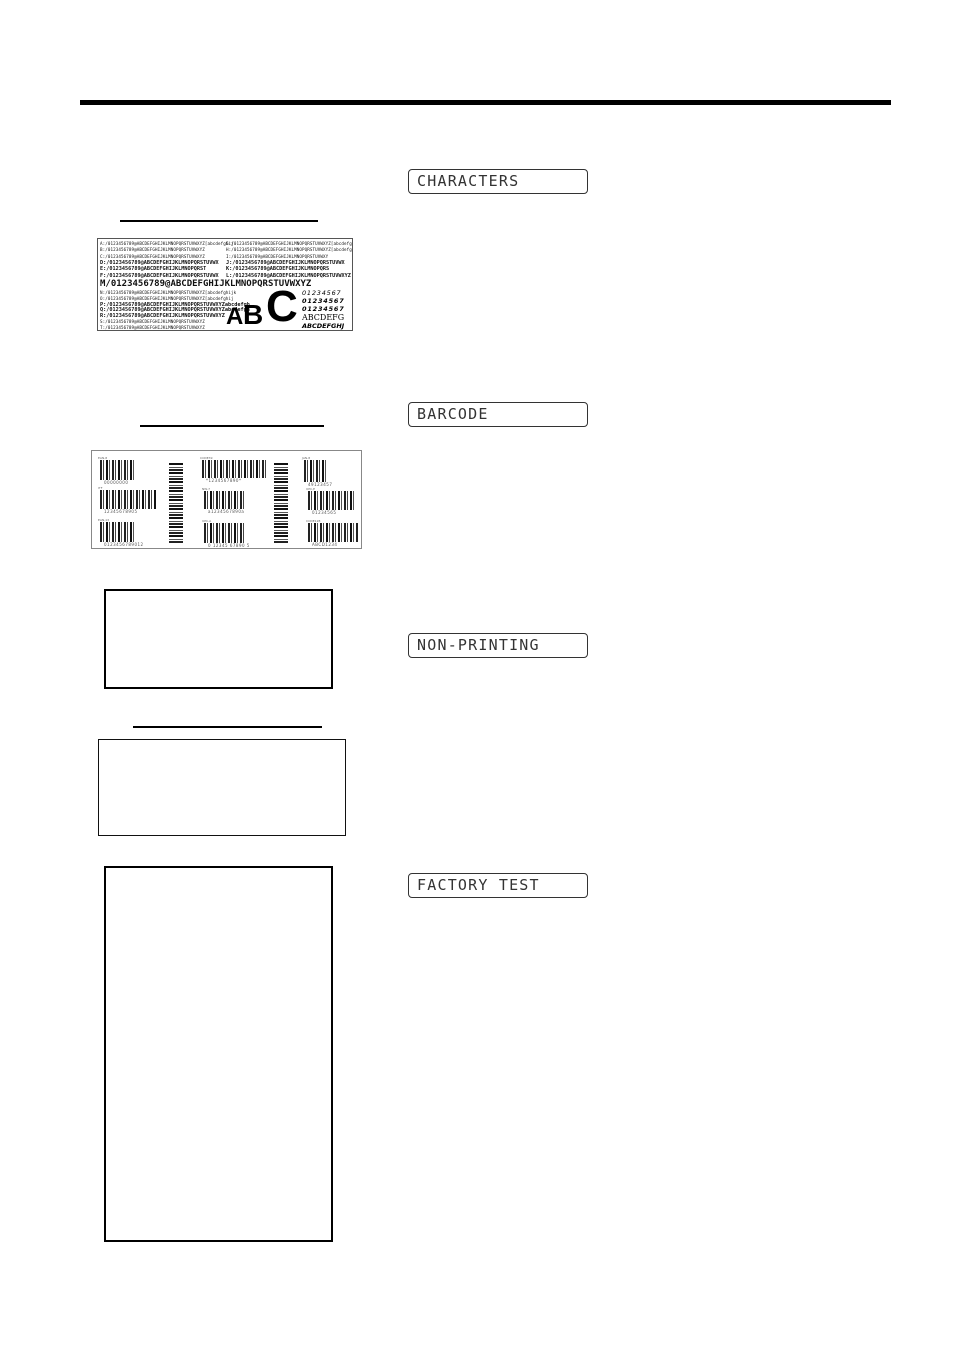 The image size is (954, 1348). I want to click on char-row-lower: S:/0123456789@ABCDEFGHIJKLMNOPQRSTUVWXYZ, so click(152, 321).